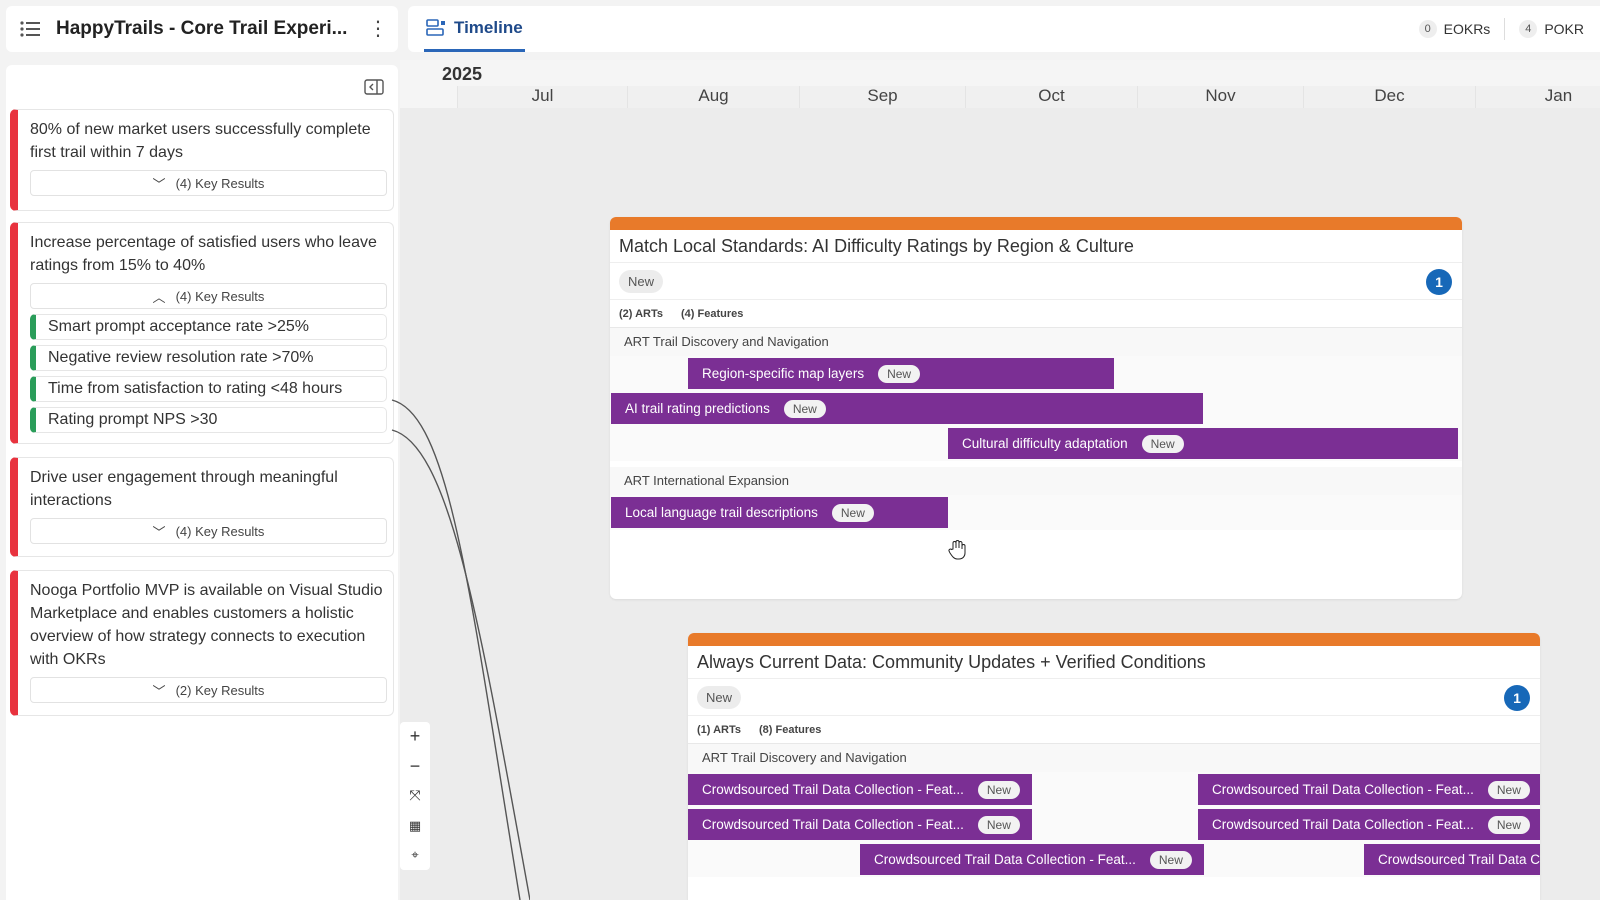 The height and width of the screenshot is (900, 1600). Describe the element at coordinates (1501, 29) in the screenshot. I see `okr-counters: 0 EOKRs 4 POKR` at that location.